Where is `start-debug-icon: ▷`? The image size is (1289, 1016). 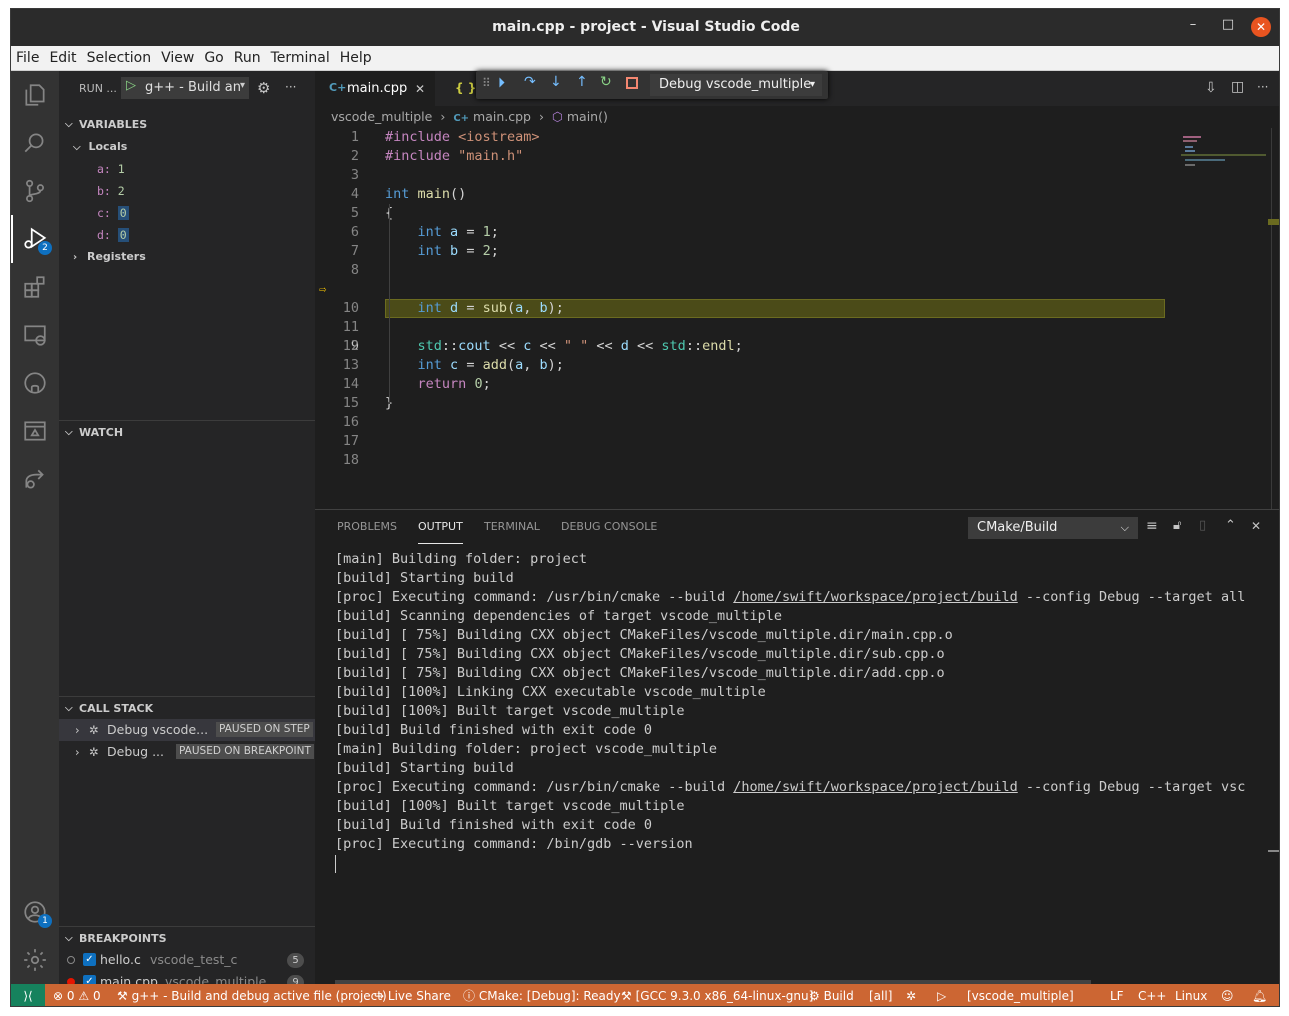
start-debug-icon: ▷ is located at coordinates (131, 85).